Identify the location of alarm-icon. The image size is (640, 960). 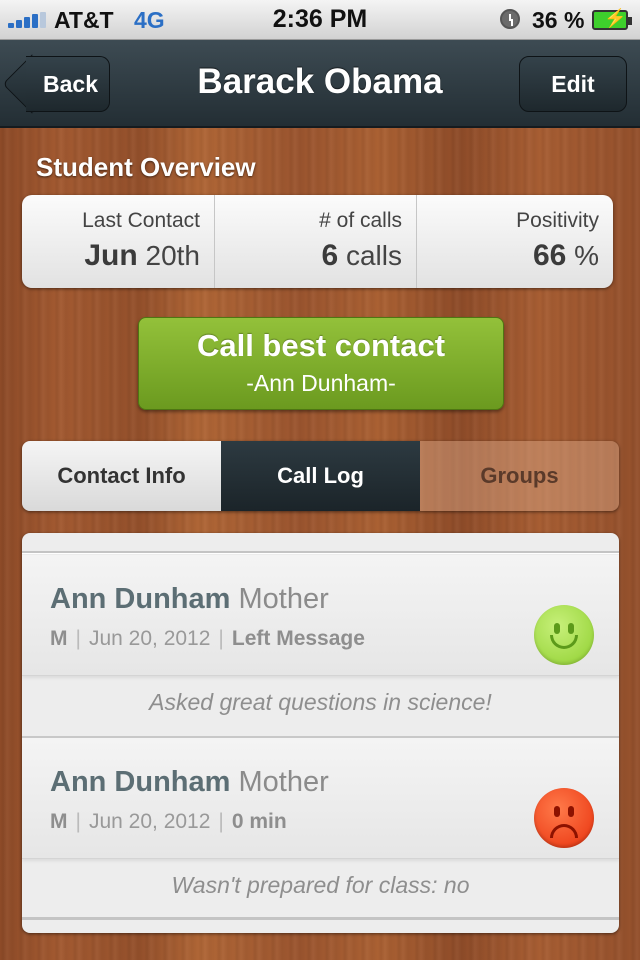
(510, 19).